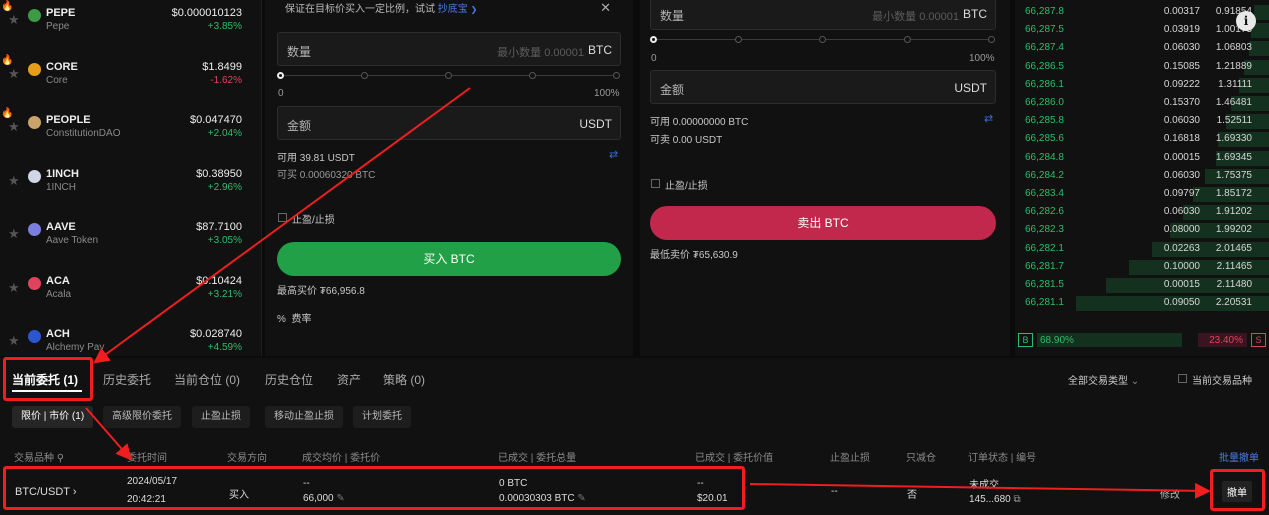 This screenshot has width=1269, height=515. Describe the element at coordinates (108, 434) in the screenshot. I see `arrow-to-order-row` at that location.